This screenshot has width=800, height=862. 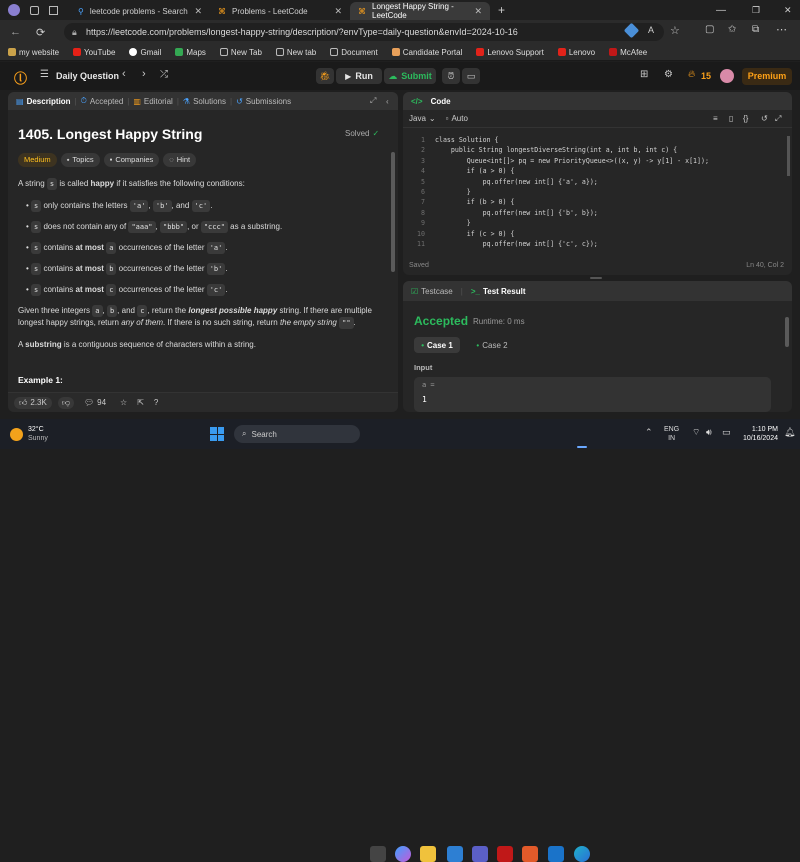 What do you see at coordinates (53, 10) in the screenshot?
I see `tab-actions-icon` at bounding box center [53, 10].